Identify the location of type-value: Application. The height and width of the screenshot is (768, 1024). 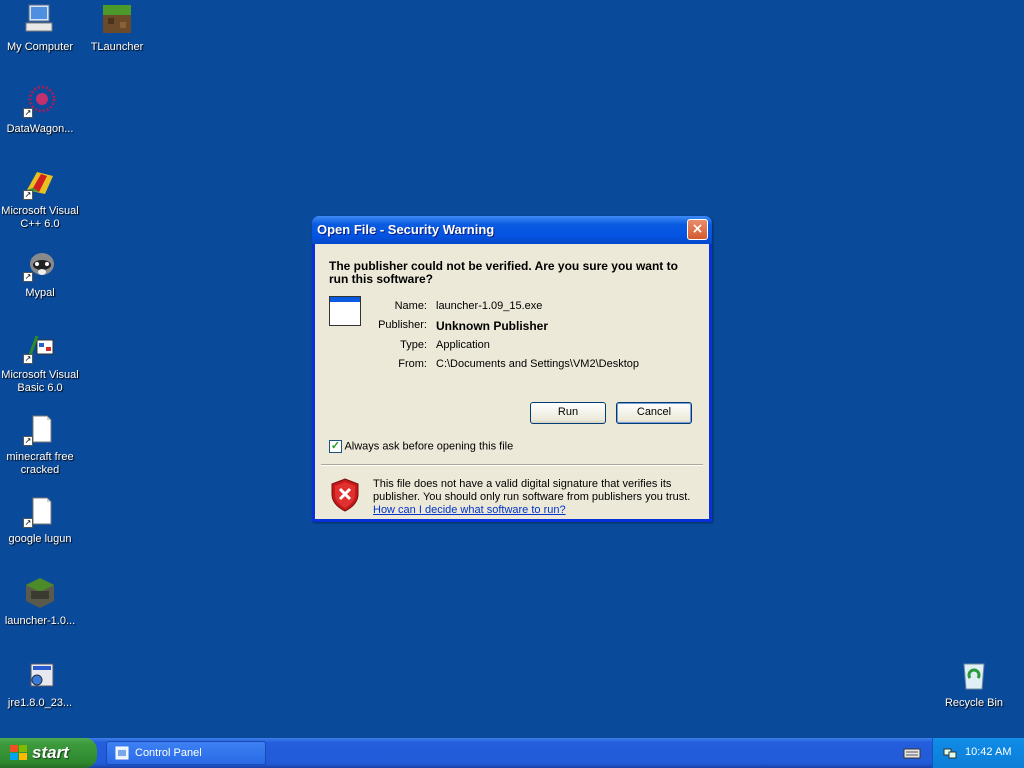
(463, 345).